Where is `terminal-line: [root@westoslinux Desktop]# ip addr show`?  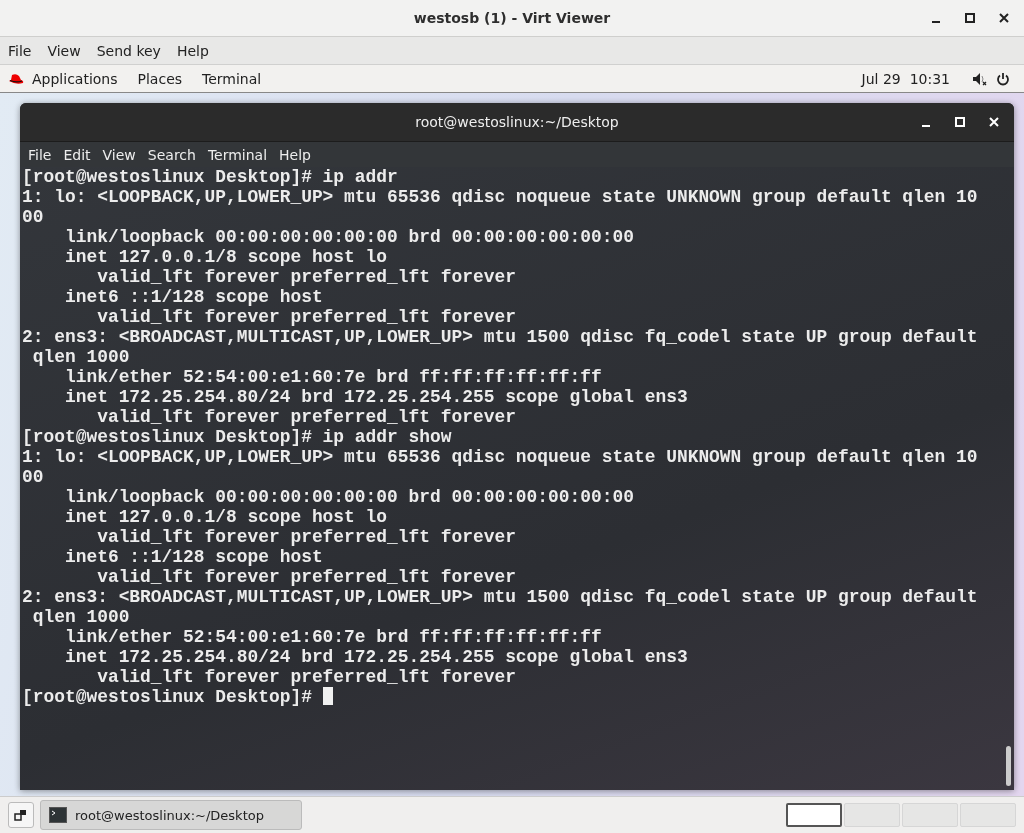
terminal-line: [root@westoslinux Desktop]# ip addr show is located at coordinates (237, 437).